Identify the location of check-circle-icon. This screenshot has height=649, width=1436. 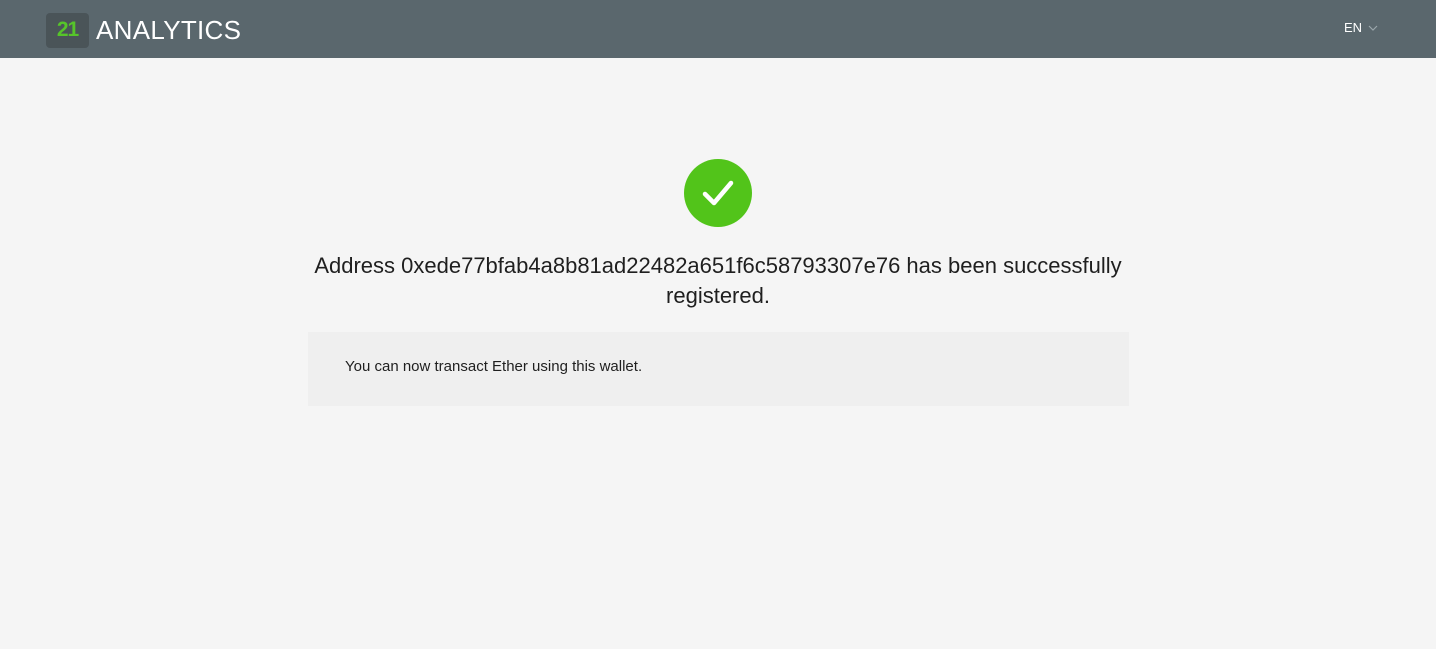
(718, 193).